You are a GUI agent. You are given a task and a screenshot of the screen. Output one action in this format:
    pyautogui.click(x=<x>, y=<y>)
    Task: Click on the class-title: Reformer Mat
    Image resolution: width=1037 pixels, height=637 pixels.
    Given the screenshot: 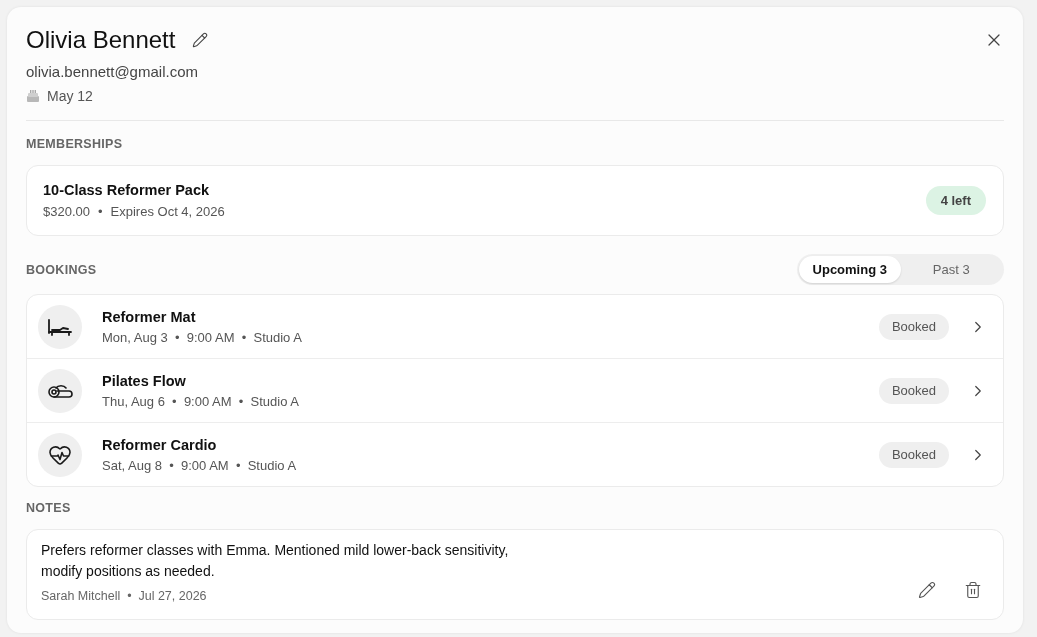 What is the action you would take?
    pyautogui.click(x=149, y=317)
    